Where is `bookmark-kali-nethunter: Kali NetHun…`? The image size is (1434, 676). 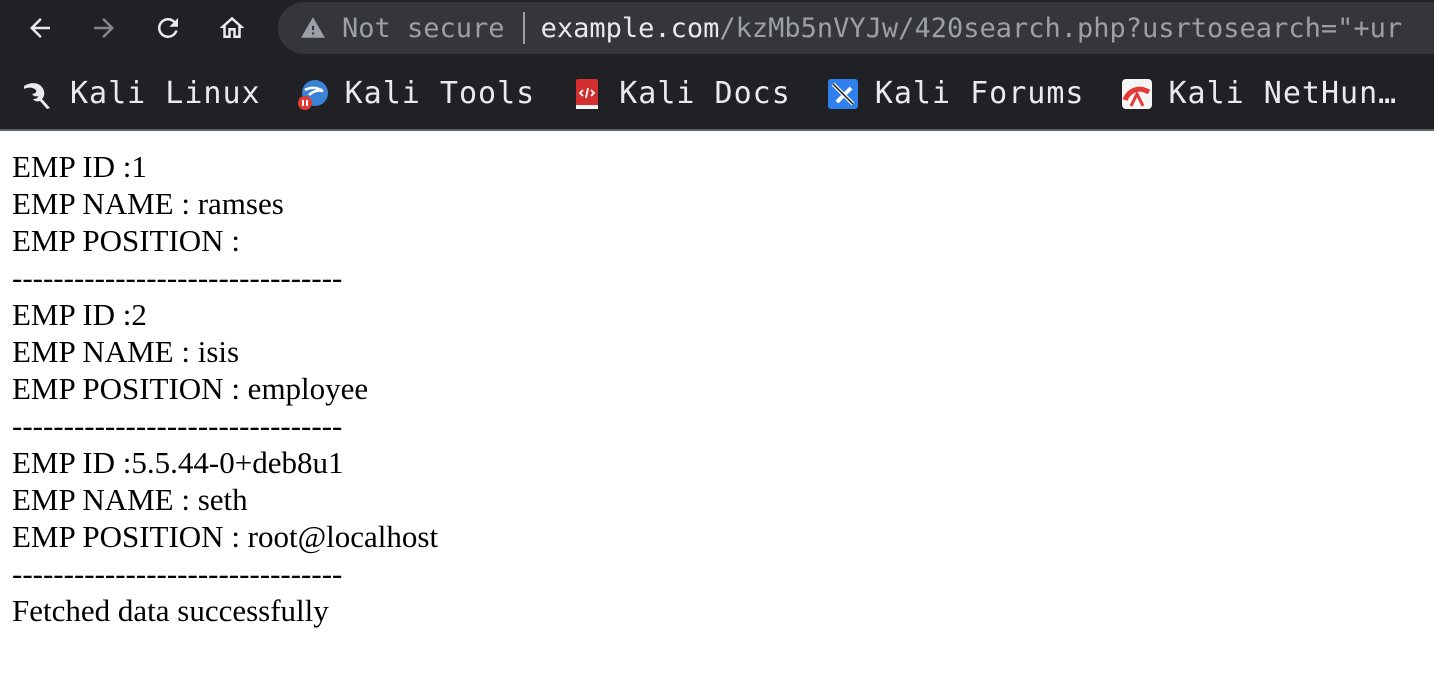
bookmark-kali-nethunter: Kali NetHun… is located at coordinates (1258, 94).